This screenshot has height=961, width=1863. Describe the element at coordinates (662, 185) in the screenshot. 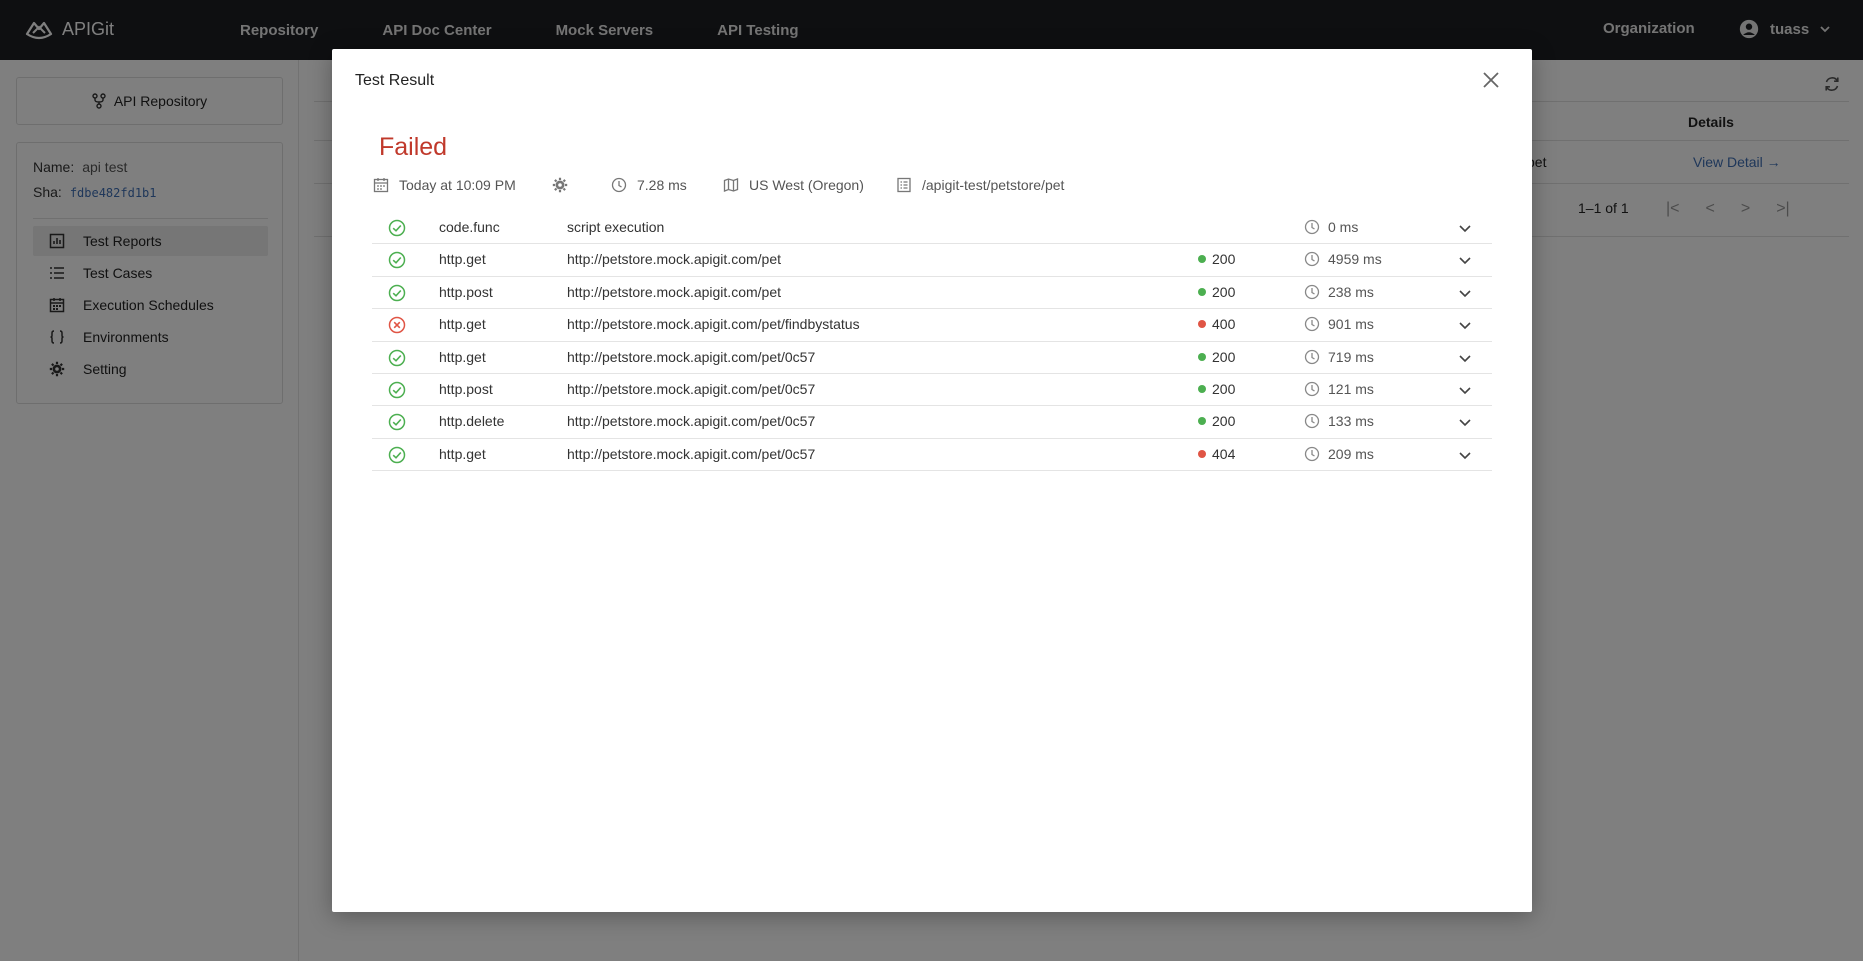

I see `run-duration-value: 7.28 ms` at that location.